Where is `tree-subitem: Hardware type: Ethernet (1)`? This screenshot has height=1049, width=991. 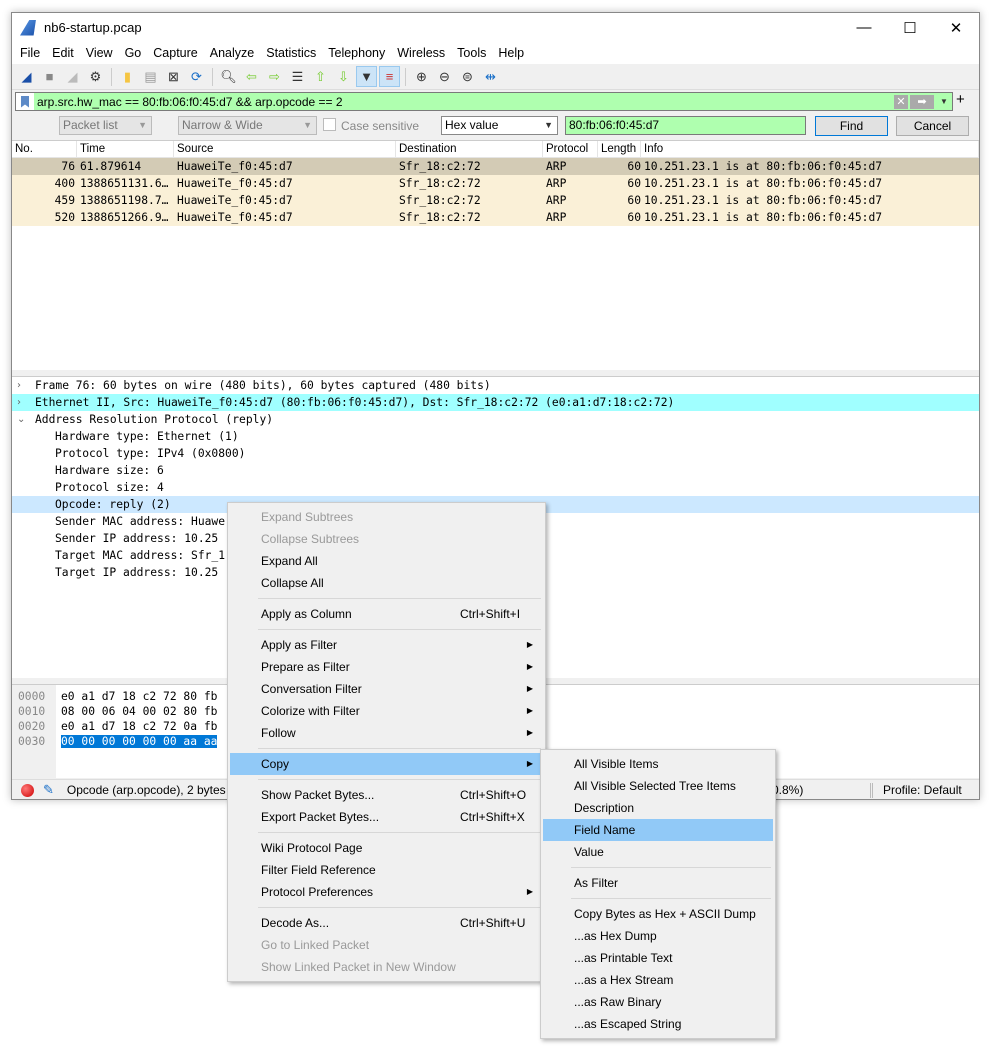
tree-subitem: Hardware type: Ethernet (1) is located at coordinates (495, 436).